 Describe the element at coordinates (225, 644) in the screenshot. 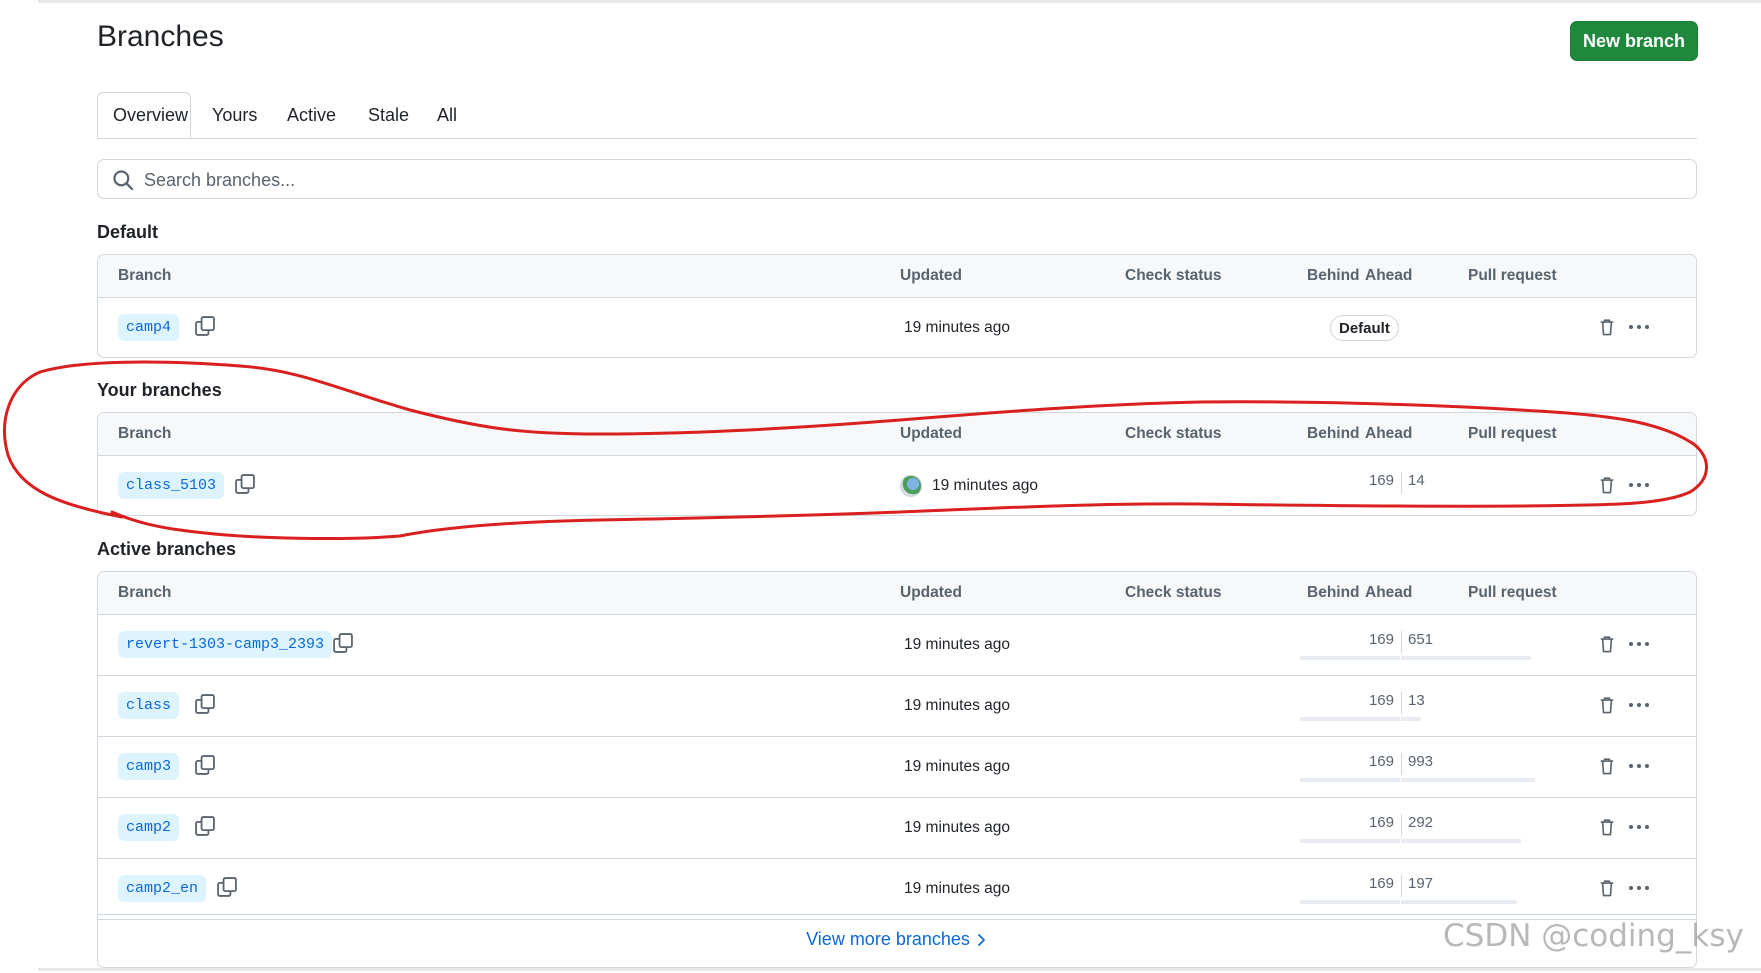

I see `branch-name-link: revert-1303-camp3_2393` at that location.